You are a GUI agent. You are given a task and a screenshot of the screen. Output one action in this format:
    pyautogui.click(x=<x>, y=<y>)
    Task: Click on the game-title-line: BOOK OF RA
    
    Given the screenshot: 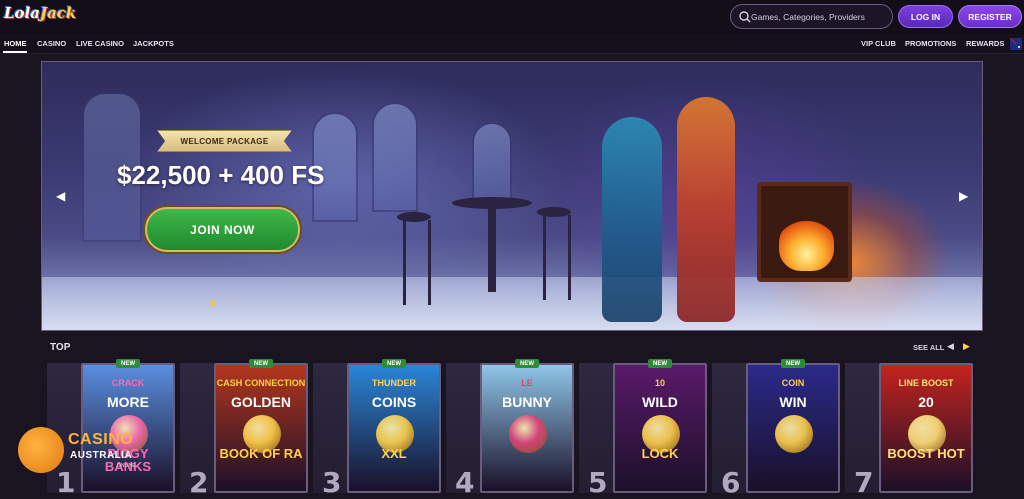 What is the action you would take?
    pyautogui.click(x=261, y=453)
    